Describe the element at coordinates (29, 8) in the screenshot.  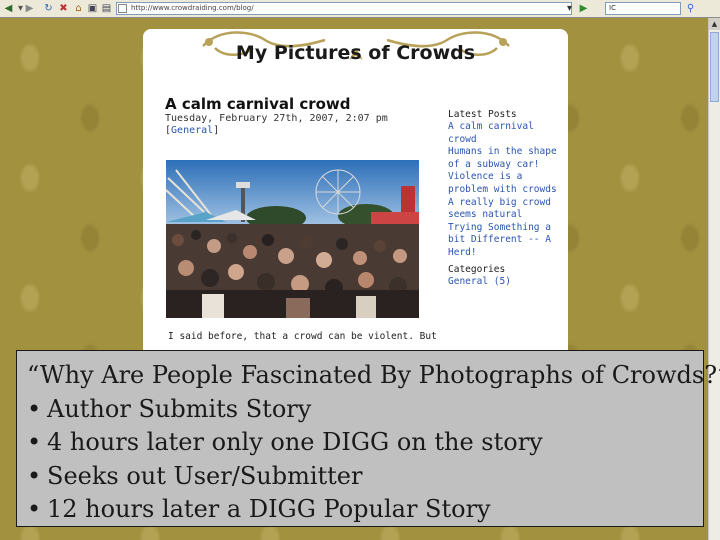
I see `forward-icon: ▶` at that location.